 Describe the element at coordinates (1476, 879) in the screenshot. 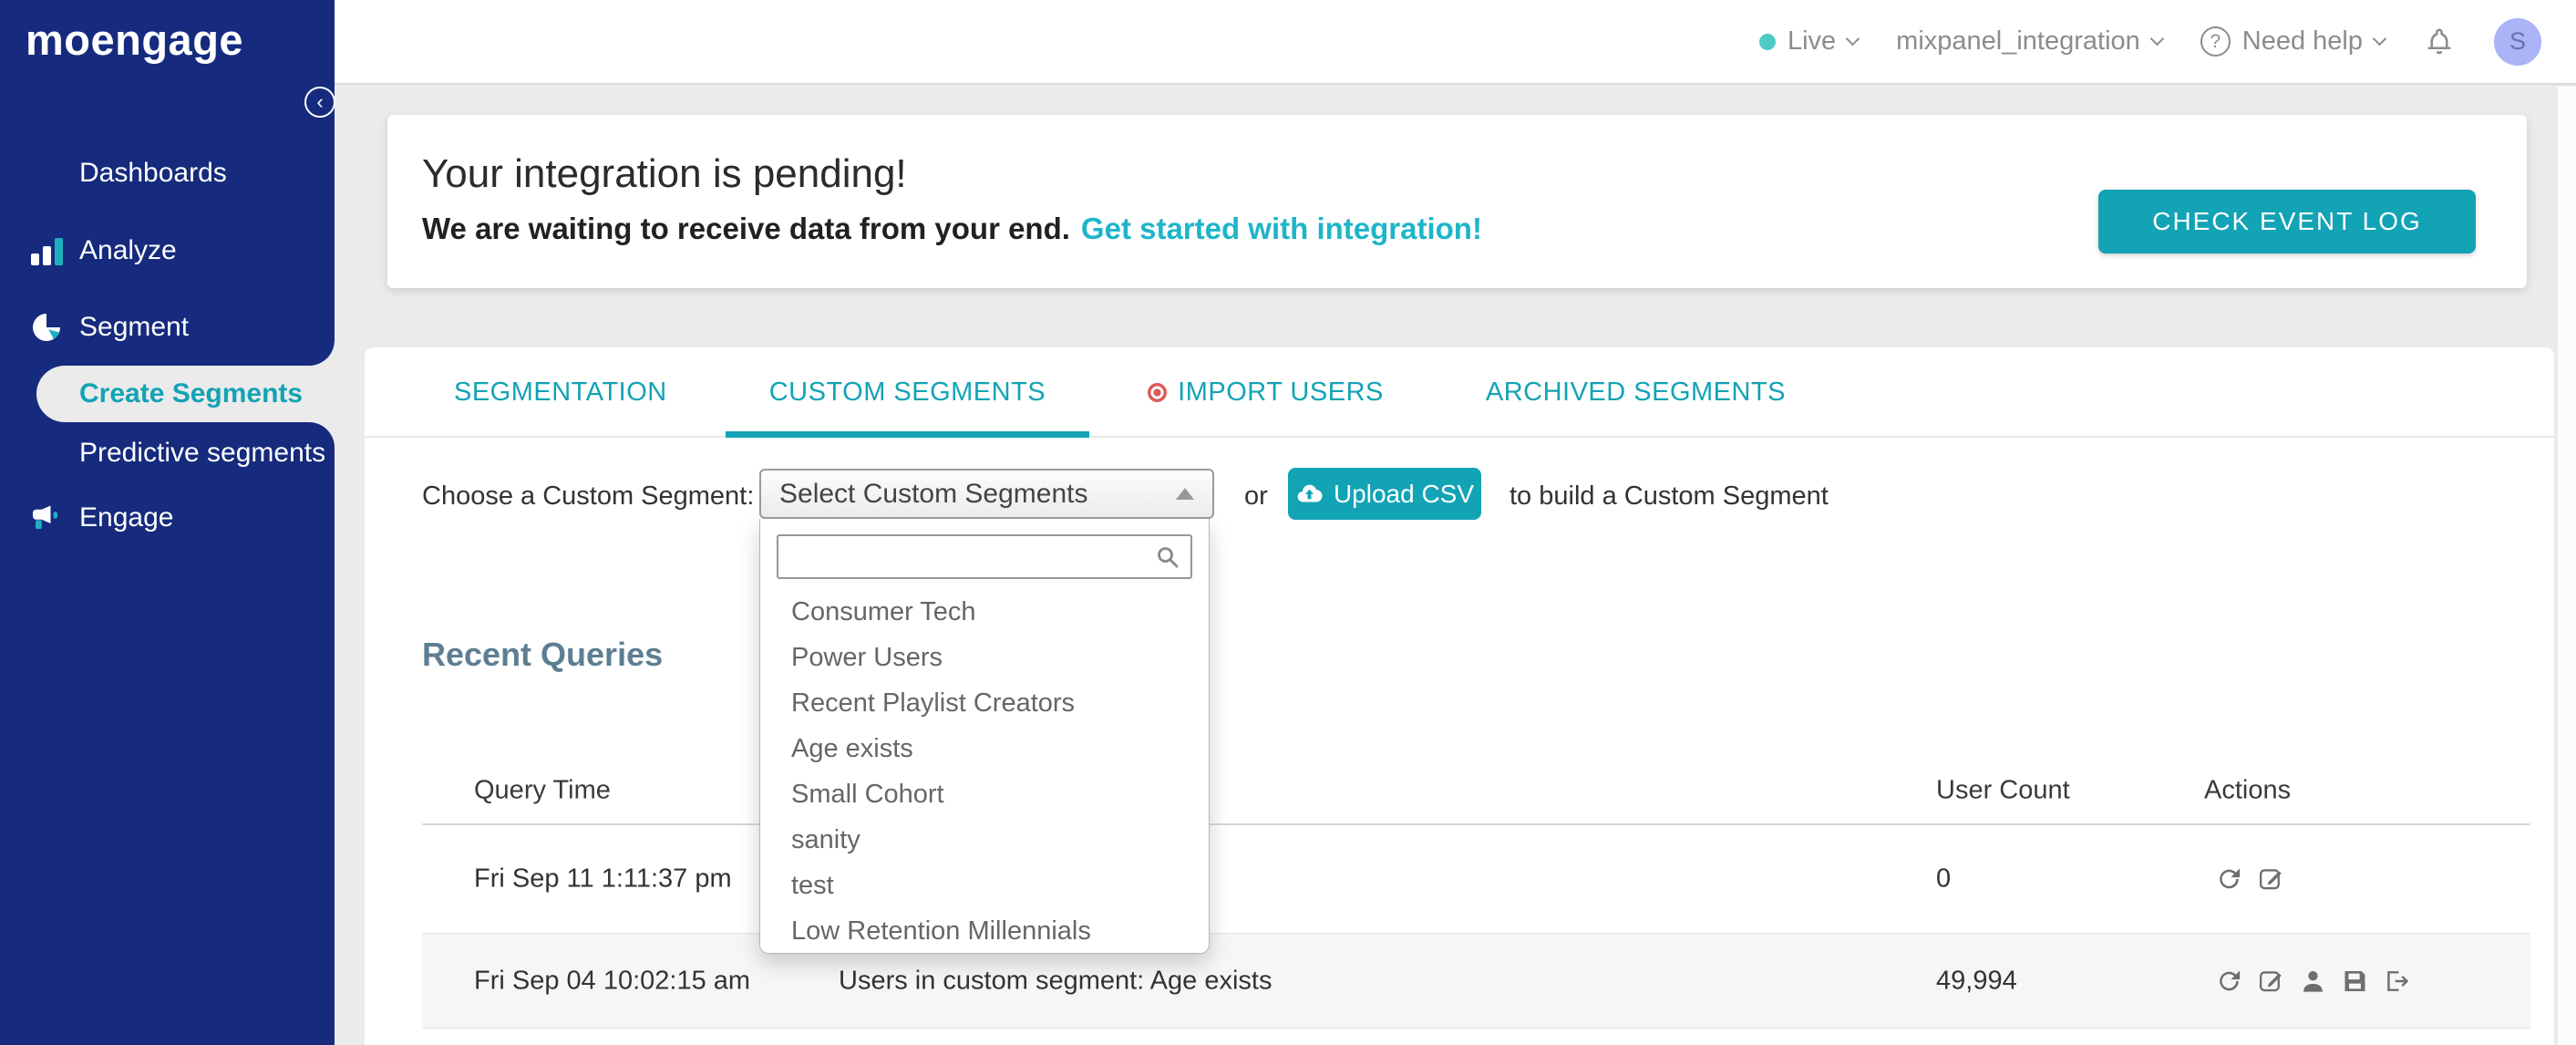

I see `table-row: Fri Sep 11 1:11:37 pm 0` at that location.